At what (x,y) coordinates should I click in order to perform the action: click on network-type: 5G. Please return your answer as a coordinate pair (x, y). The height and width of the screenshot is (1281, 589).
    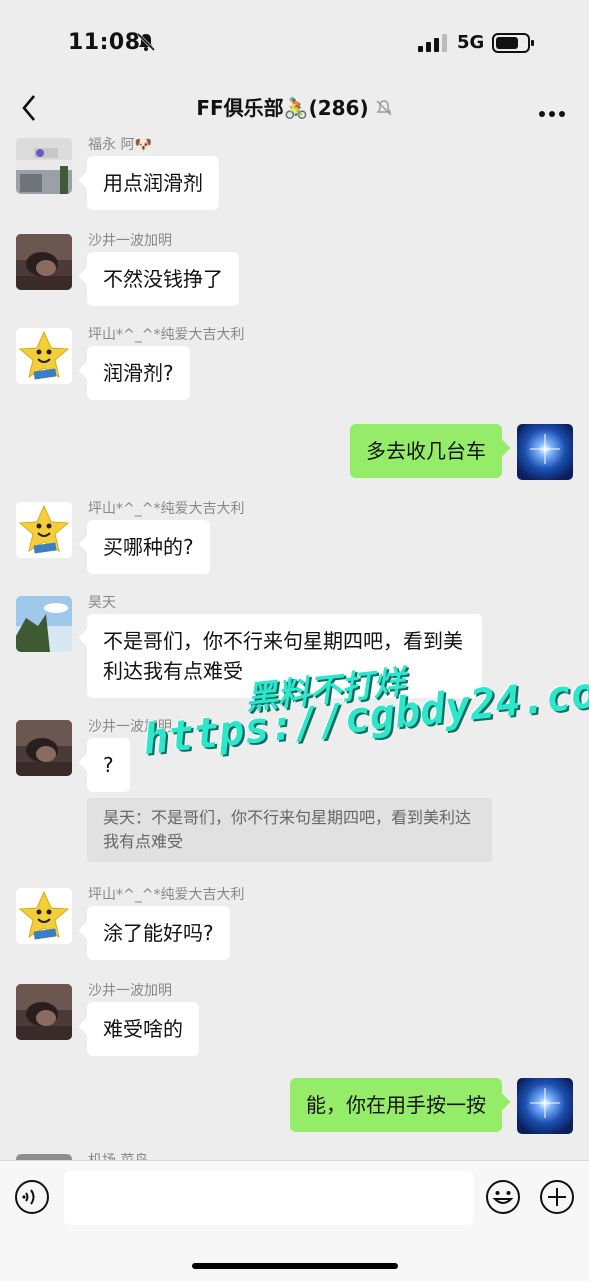
    Looking at the image, I should click on (471, 42).